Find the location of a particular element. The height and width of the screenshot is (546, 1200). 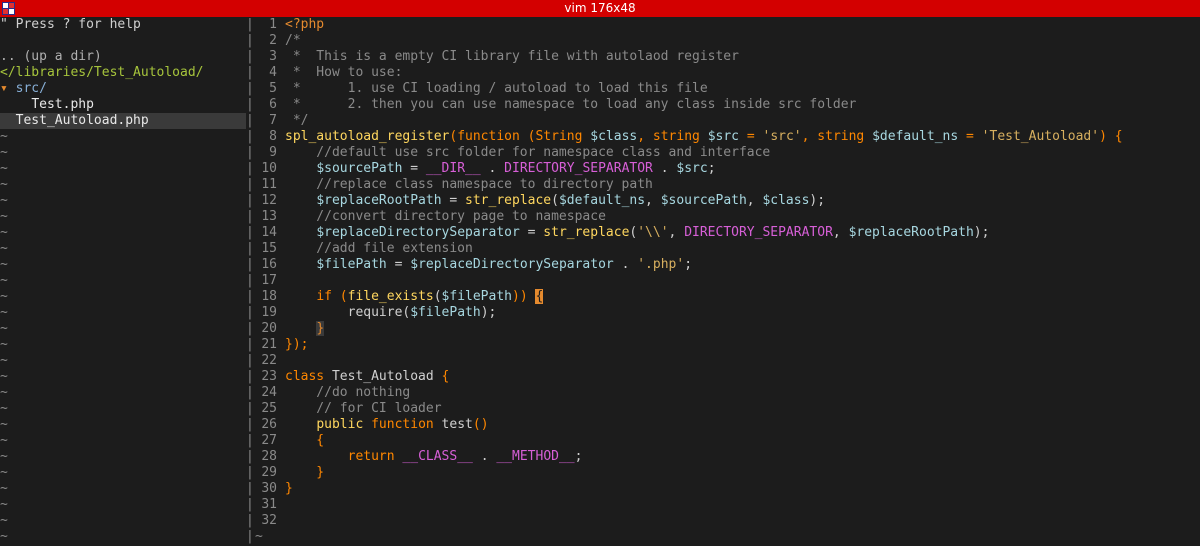

code-line: 19 require($filePath); is located at coordinates (375, 313).